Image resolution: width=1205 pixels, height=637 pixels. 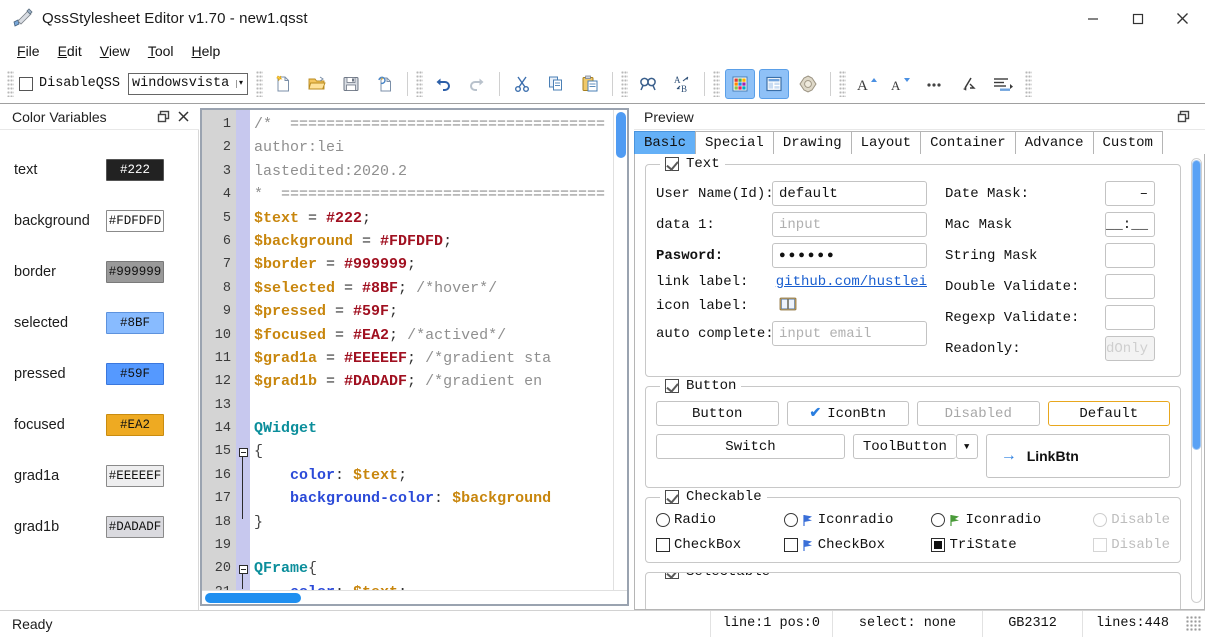 I want to click on color-variable-swatch: #FDFDFD, so click(x=135, y=220).